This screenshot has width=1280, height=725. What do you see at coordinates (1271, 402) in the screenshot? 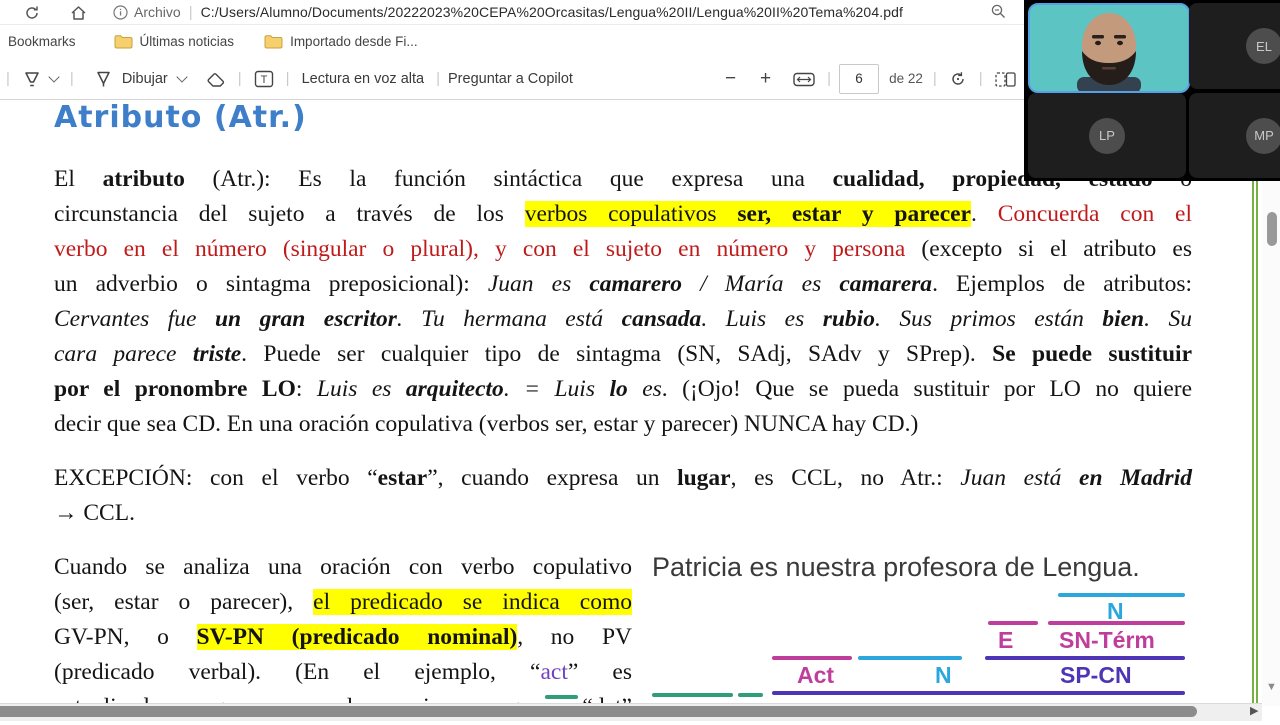
I see `vertical-scrollbar-track` at bounding box center [1271, 402].